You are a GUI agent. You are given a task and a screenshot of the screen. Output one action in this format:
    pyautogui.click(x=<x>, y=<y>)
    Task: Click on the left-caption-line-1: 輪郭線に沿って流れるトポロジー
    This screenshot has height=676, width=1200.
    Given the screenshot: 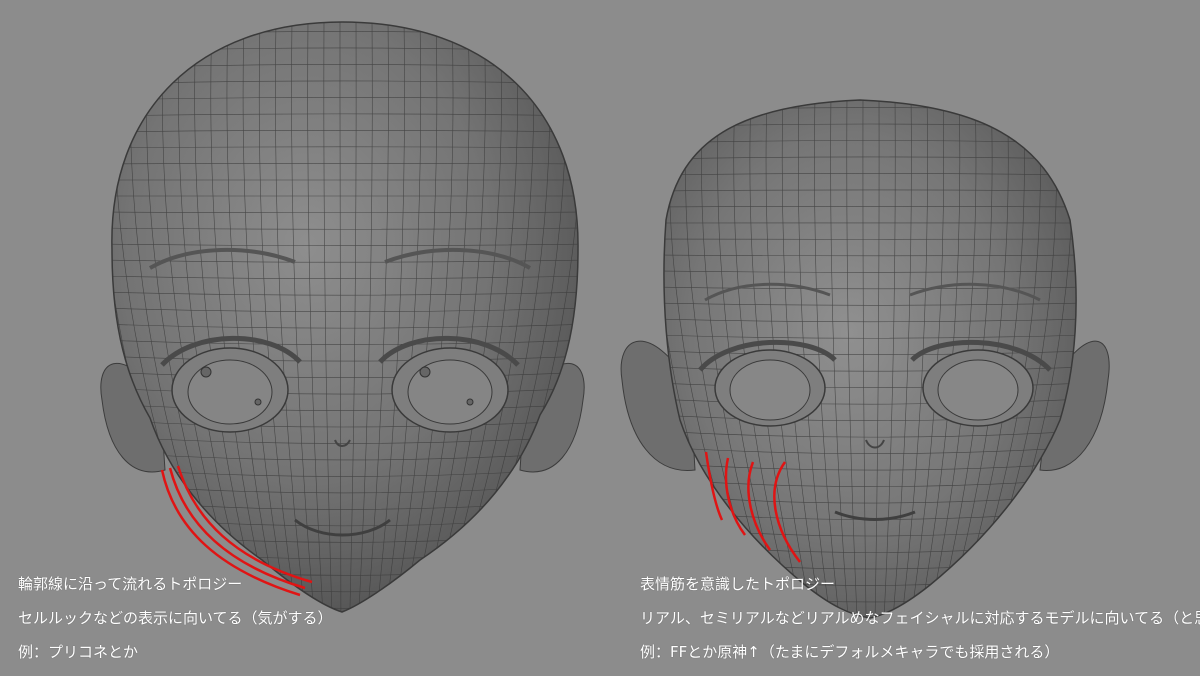 What is the action you would take?
    pyautogui.click(x=175, y=584)
    